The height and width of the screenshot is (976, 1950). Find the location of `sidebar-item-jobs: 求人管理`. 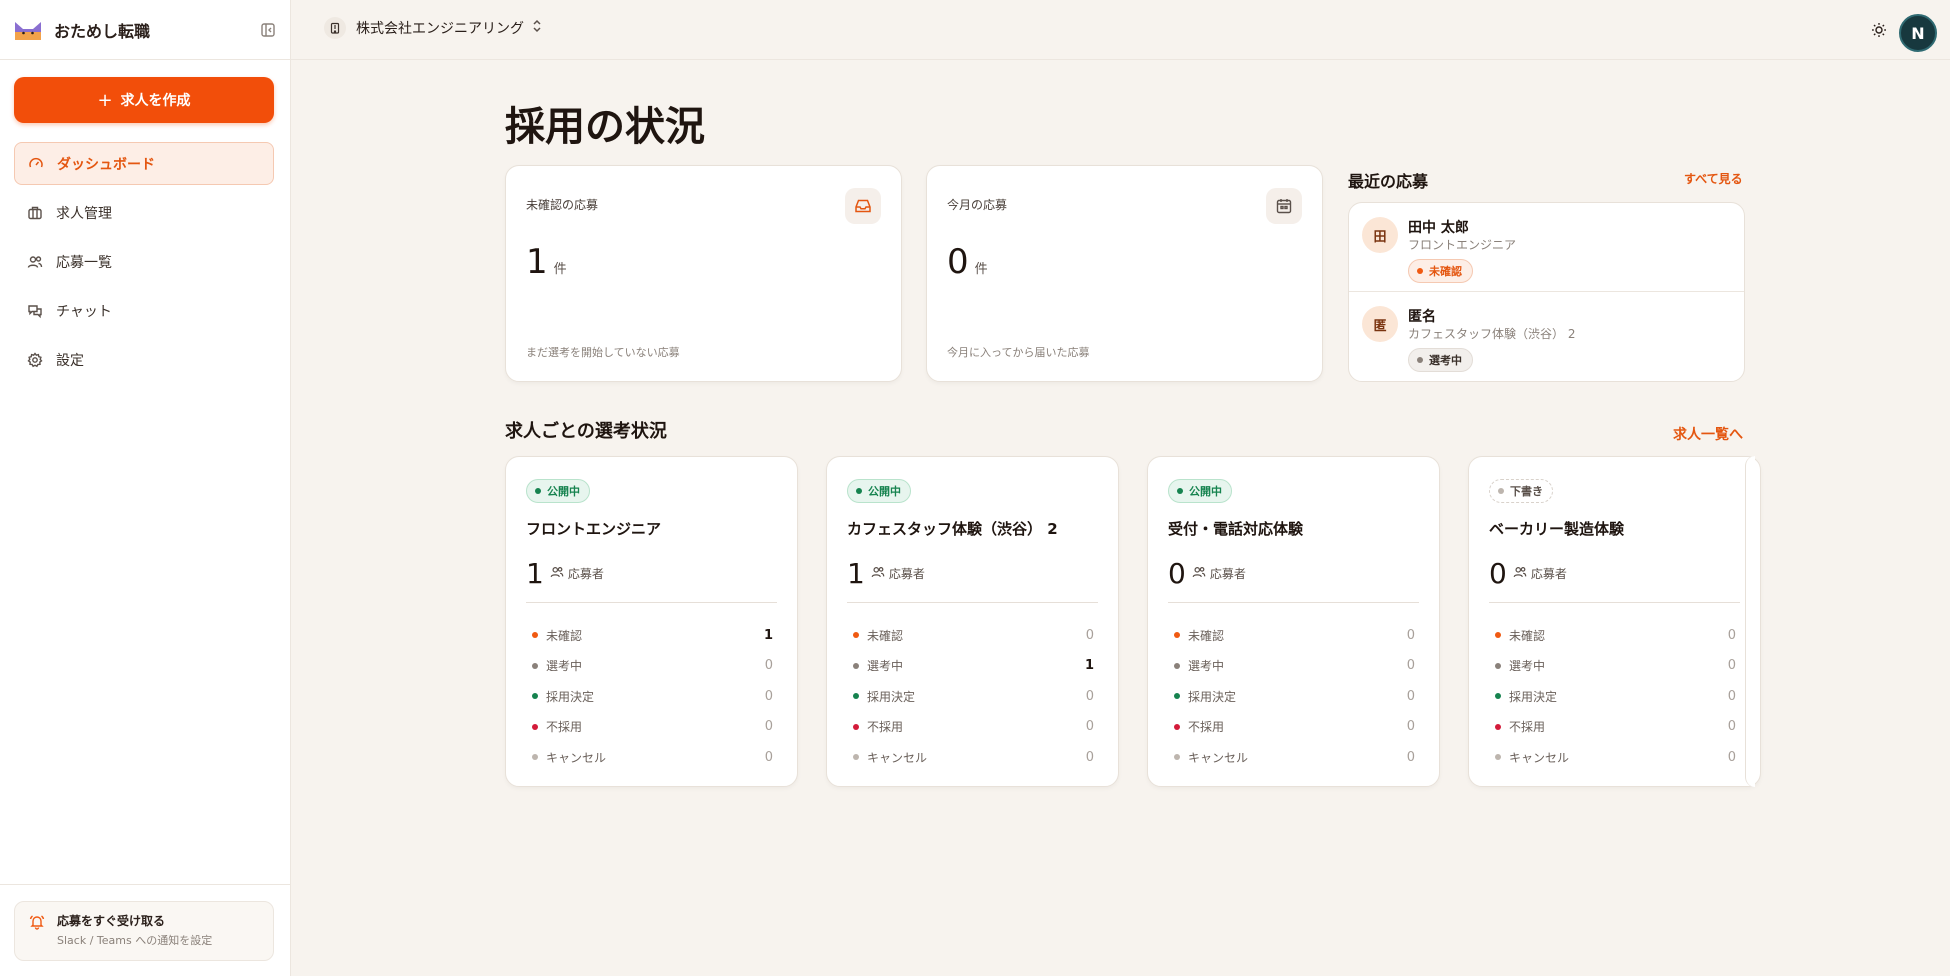

sidebar-item-jobs: 求人管理 is located at coordinates (144, 212).